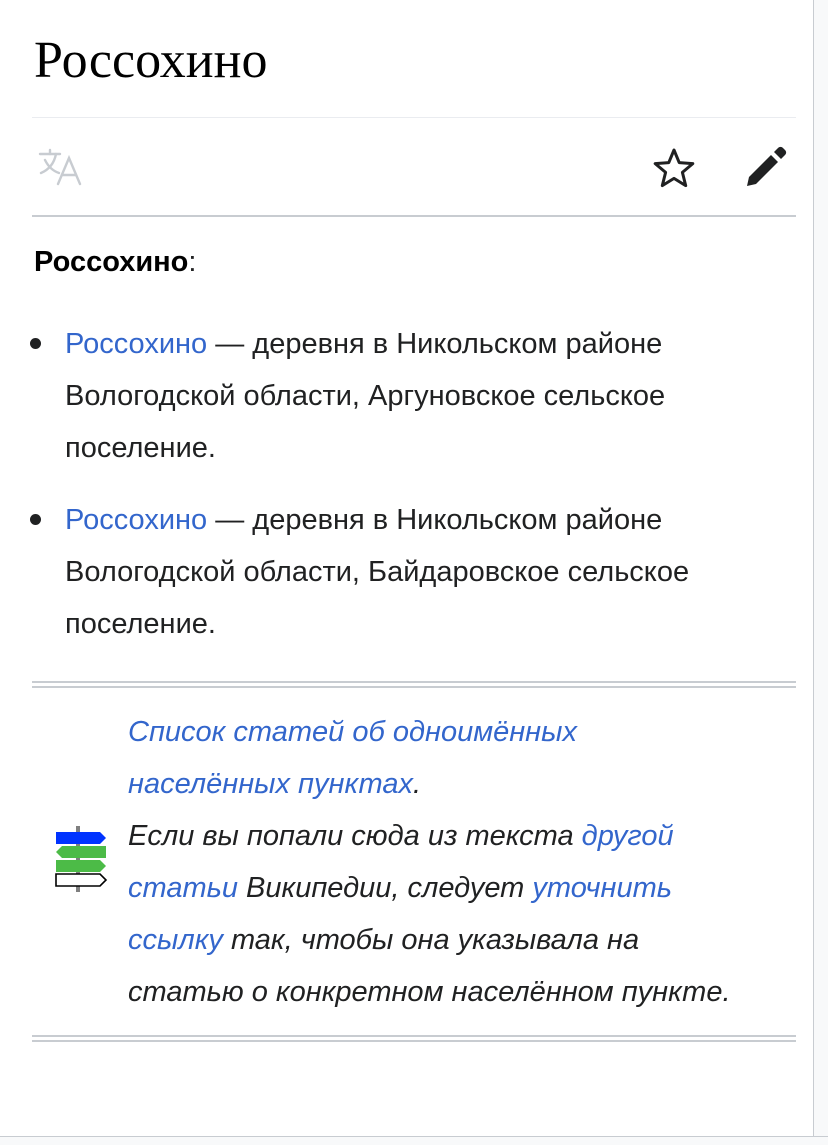 This screenshot has width=828, height=1145. I want to click on disambig-line: ссылку так, чтобы она указывала на, so click(383, 940).